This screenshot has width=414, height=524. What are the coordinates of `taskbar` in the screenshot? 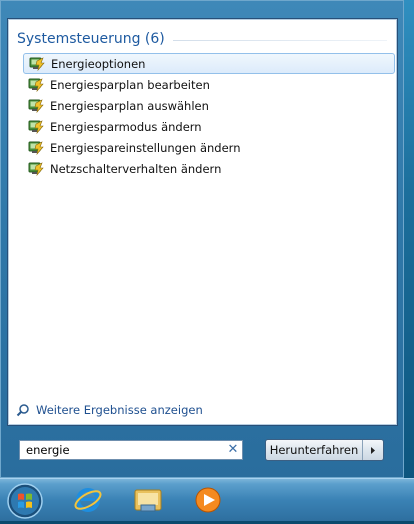 It's located at (207, 499).